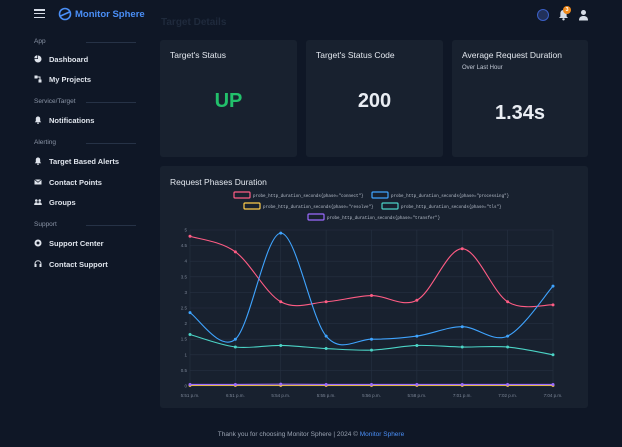 This screenshot has height=447, width=622. Describe the element at coordinates (40, 41) in the screenshot. I see `section-label-app: App` at that location.